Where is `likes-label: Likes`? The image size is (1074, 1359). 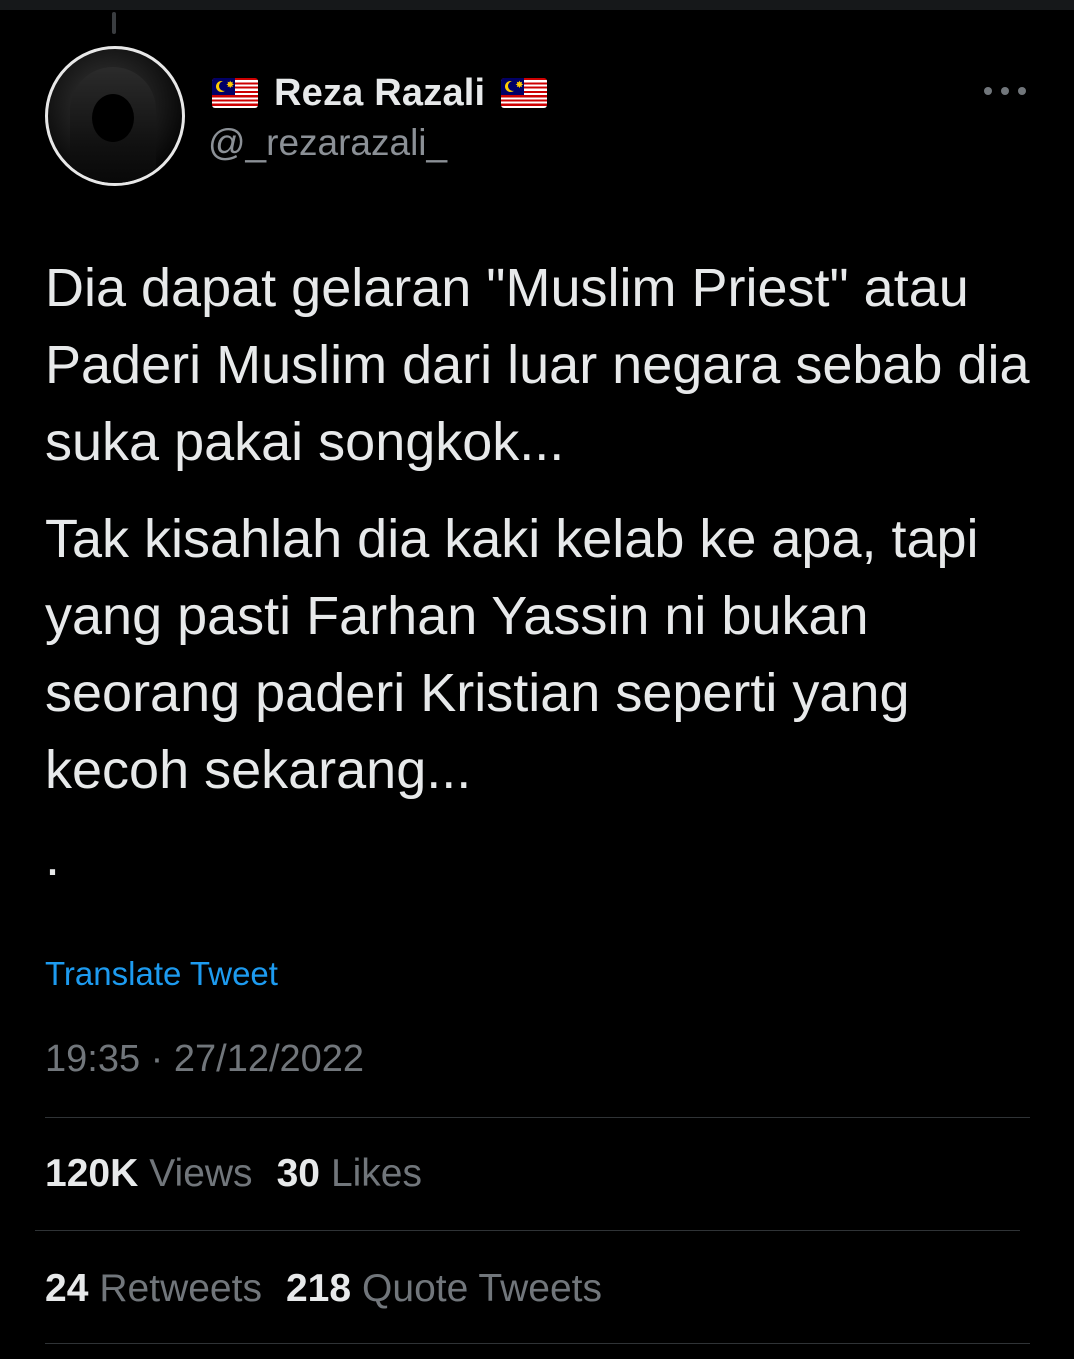 likes-label: Likes is located at coordinates (376, 1173).